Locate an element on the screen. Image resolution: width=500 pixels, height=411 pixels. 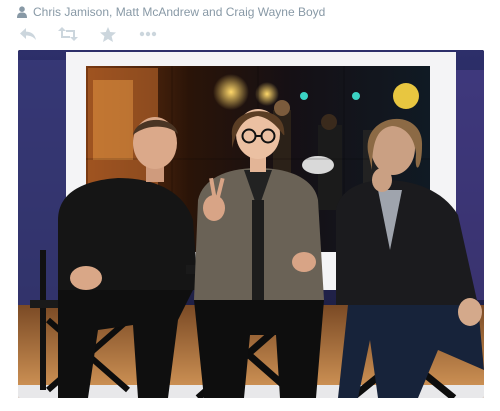
tweet-actions is located at coordinates (88, 34).